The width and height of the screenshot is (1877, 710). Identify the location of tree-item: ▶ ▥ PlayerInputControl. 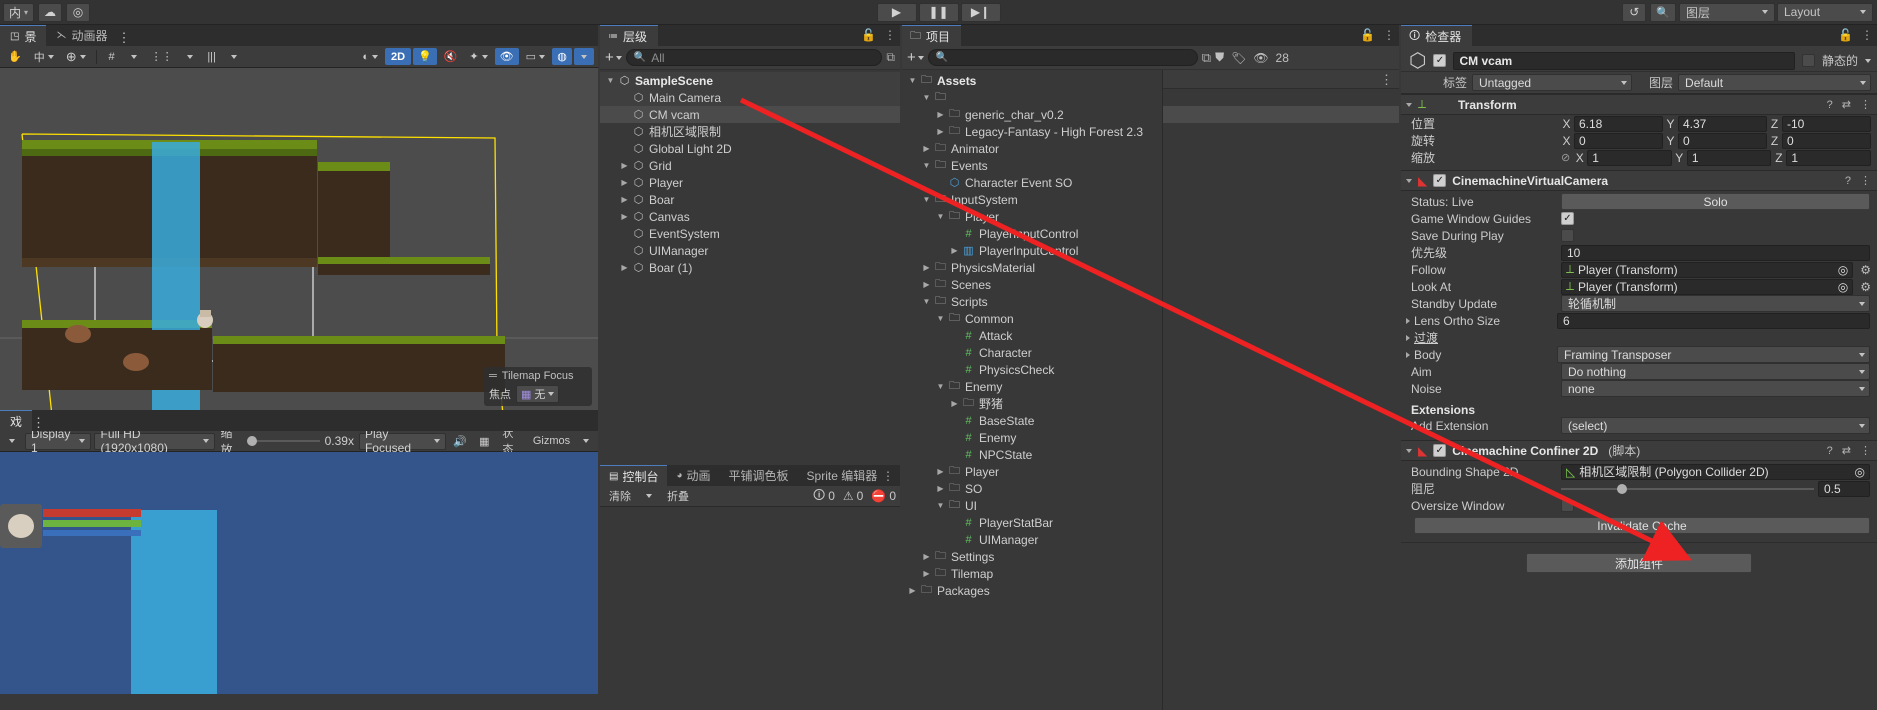
(1032, 250).